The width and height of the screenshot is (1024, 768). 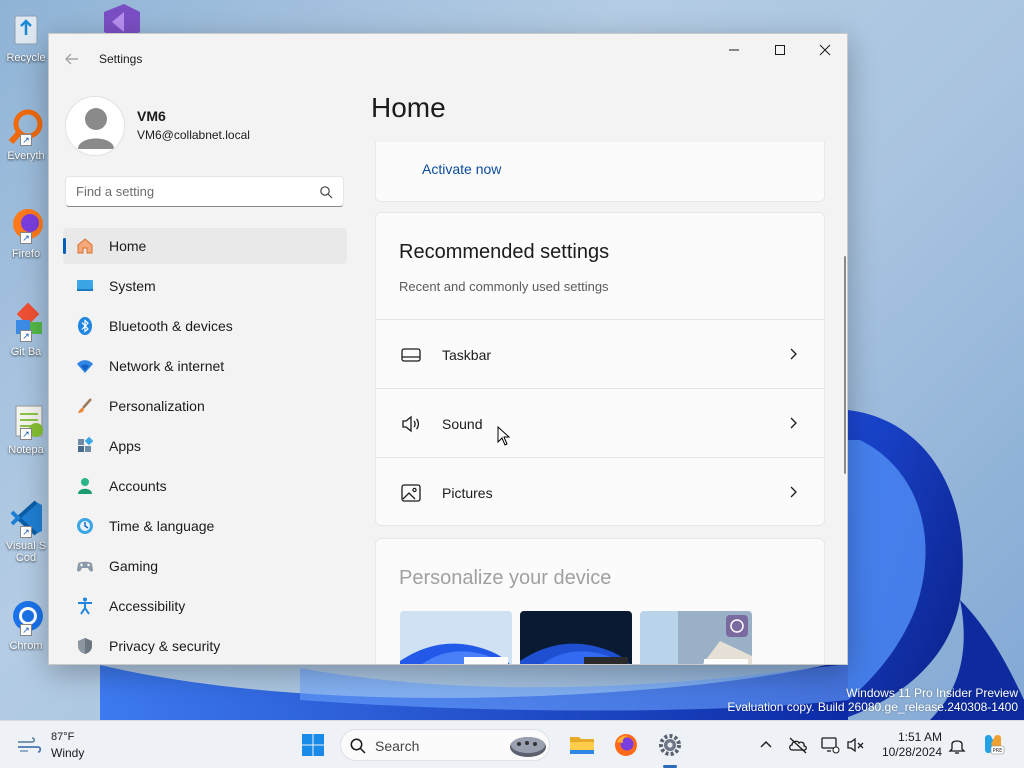 I want to click on taskbar-search-label: Search, so click(x=397, y=746).